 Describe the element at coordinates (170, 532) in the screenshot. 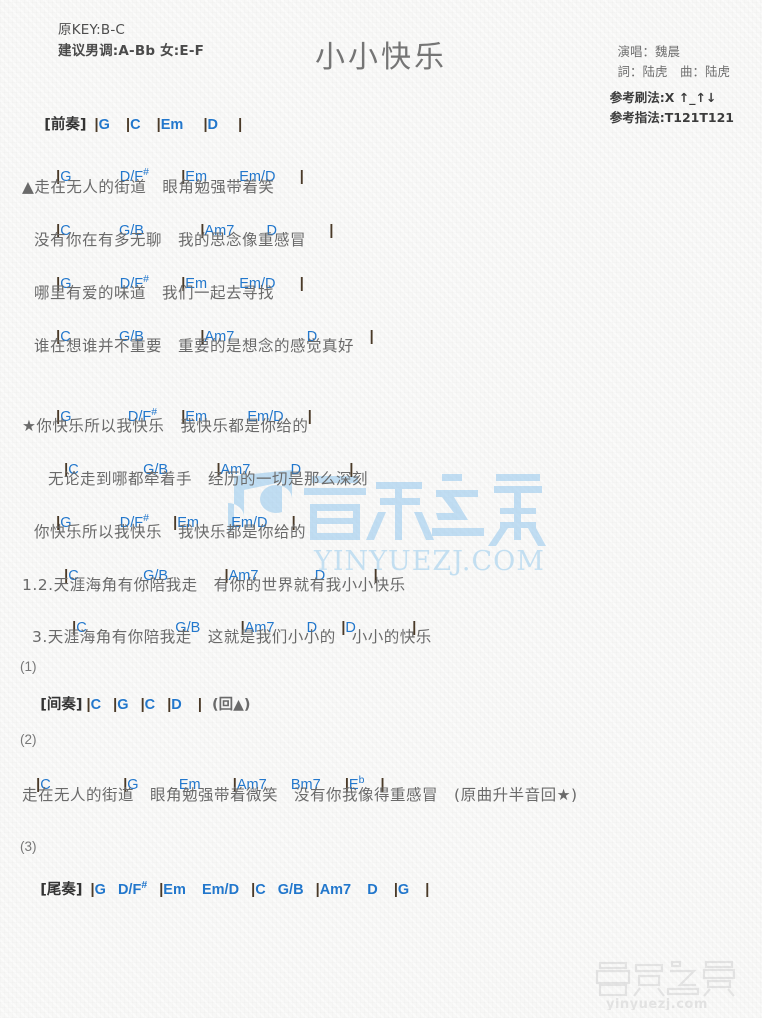

I see `chorus-lyric-3: 你快乐所以我快乐 我快乐都是你给的` at that location.